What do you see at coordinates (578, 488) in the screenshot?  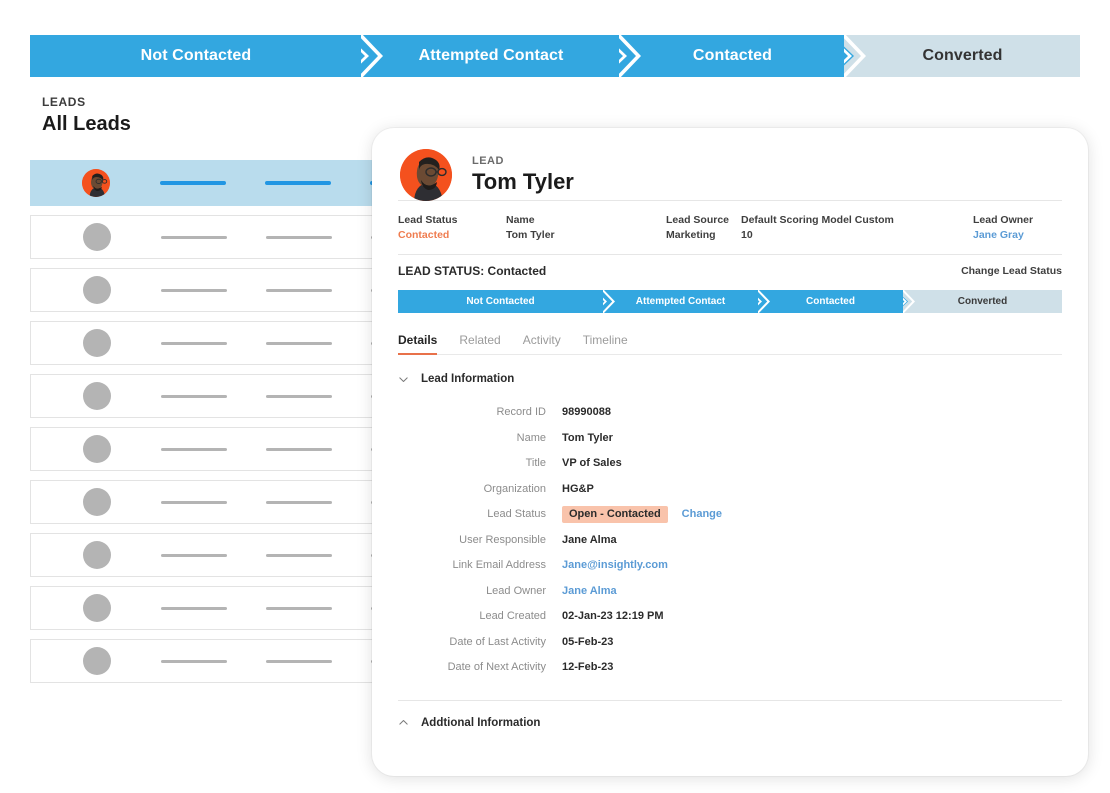 I see `field-value: HG&P` at bounding box center [578, 488].